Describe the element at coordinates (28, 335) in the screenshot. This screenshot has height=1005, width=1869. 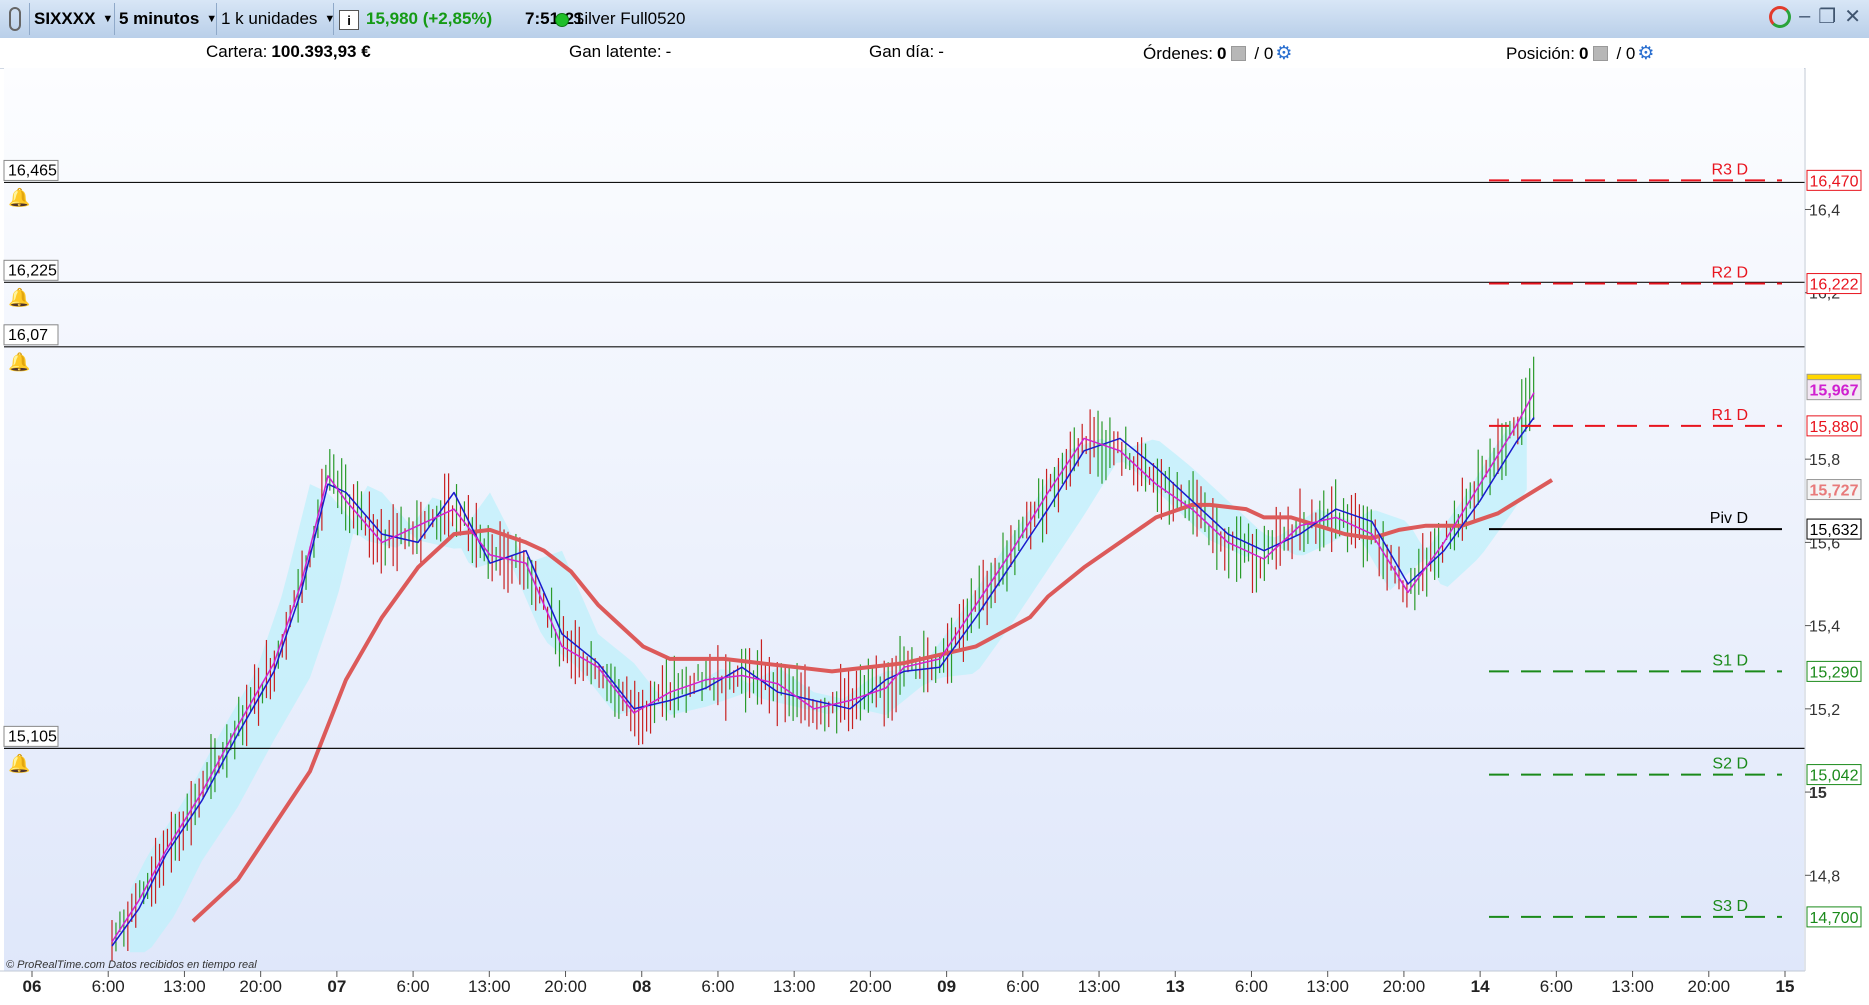
I see `alert-price-label: 16,07` at that location.